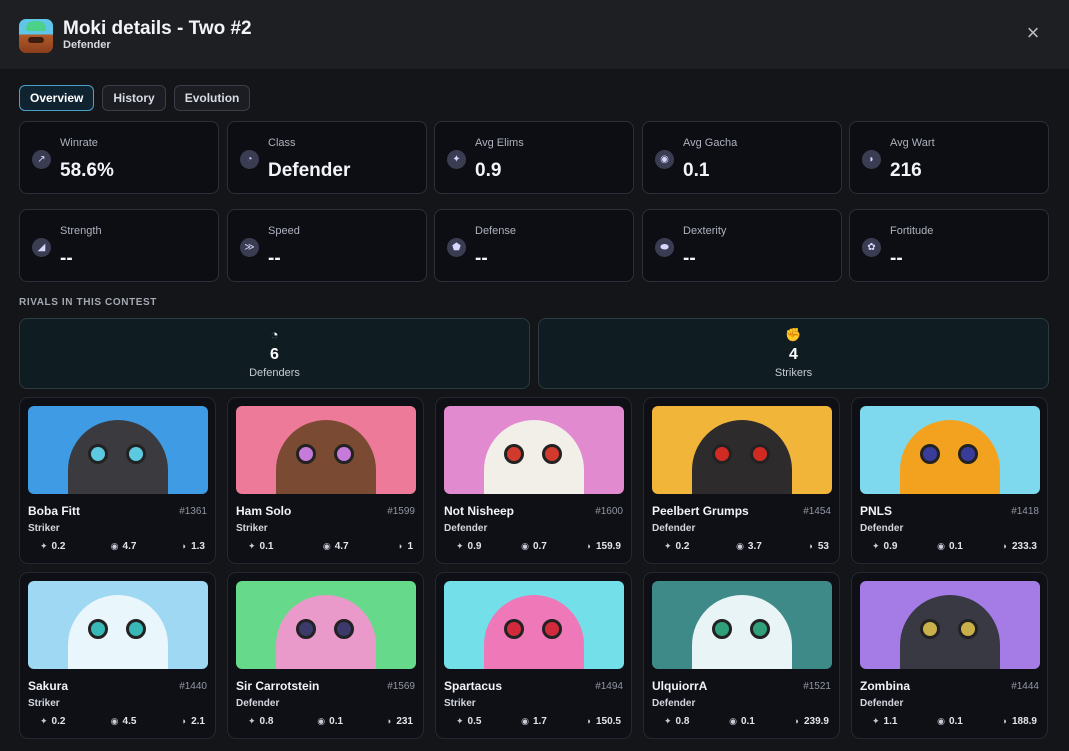  I want to click on rival-card: Ham Solo #1599 Striker ✦ 0.1 ◉ 4.7 ◗ 1, so click(325, 480).